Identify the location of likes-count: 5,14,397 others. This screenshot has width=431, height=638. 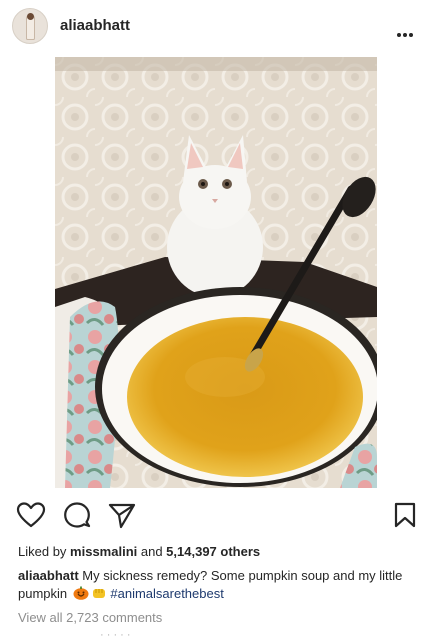
(213, 551).